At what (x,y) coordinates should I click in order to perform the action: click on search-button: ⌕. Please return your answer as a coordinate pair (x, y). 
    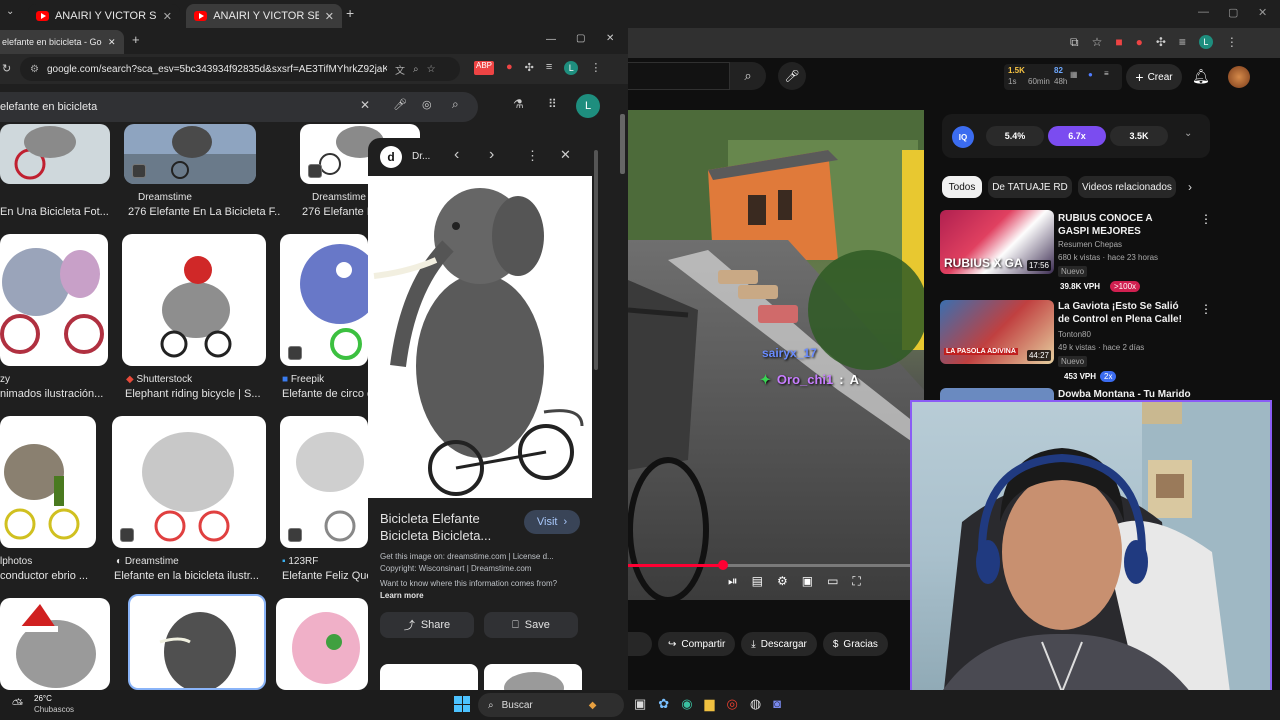
    Looking at the image, I should click on (748, 76).